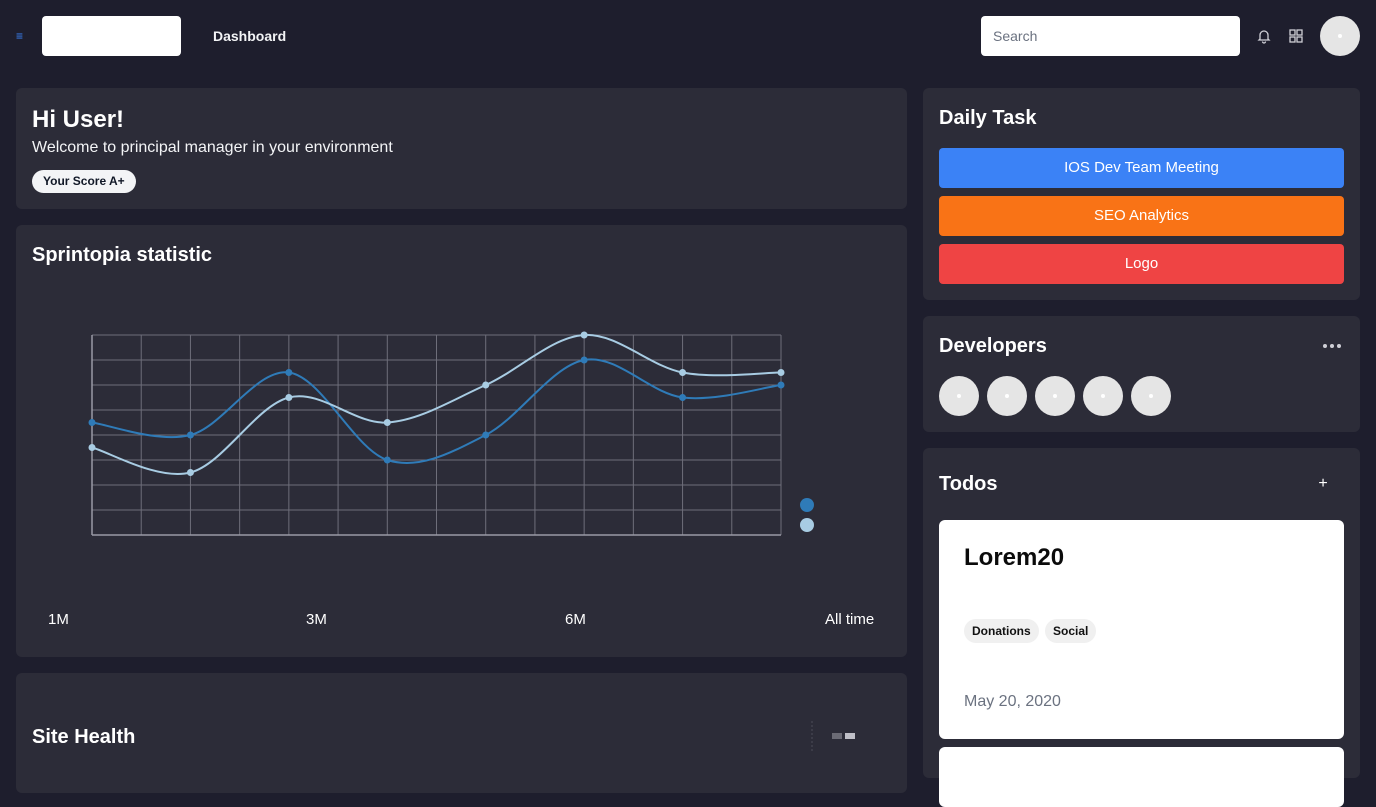 The width and height of the screenshot is (1376, 807). I want to click on range-all-time-button: All time, so click(849, 620).